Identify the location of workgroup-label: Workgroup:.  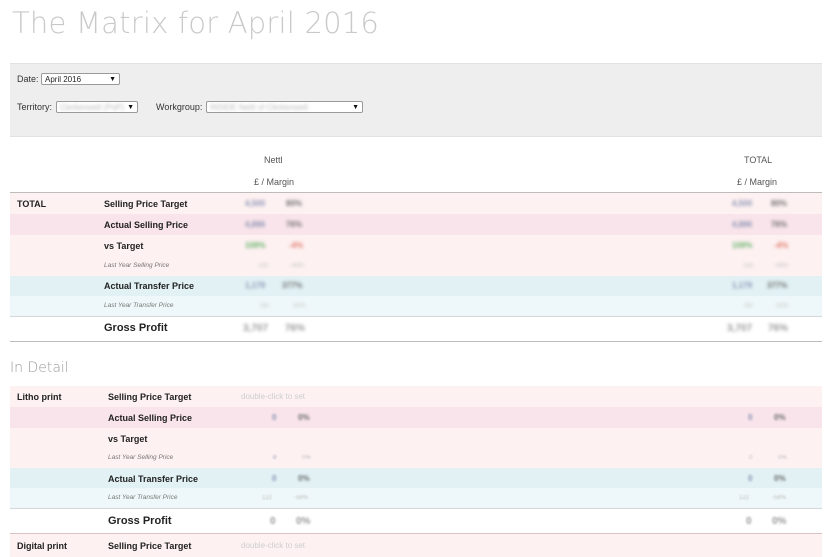
(179, 107).